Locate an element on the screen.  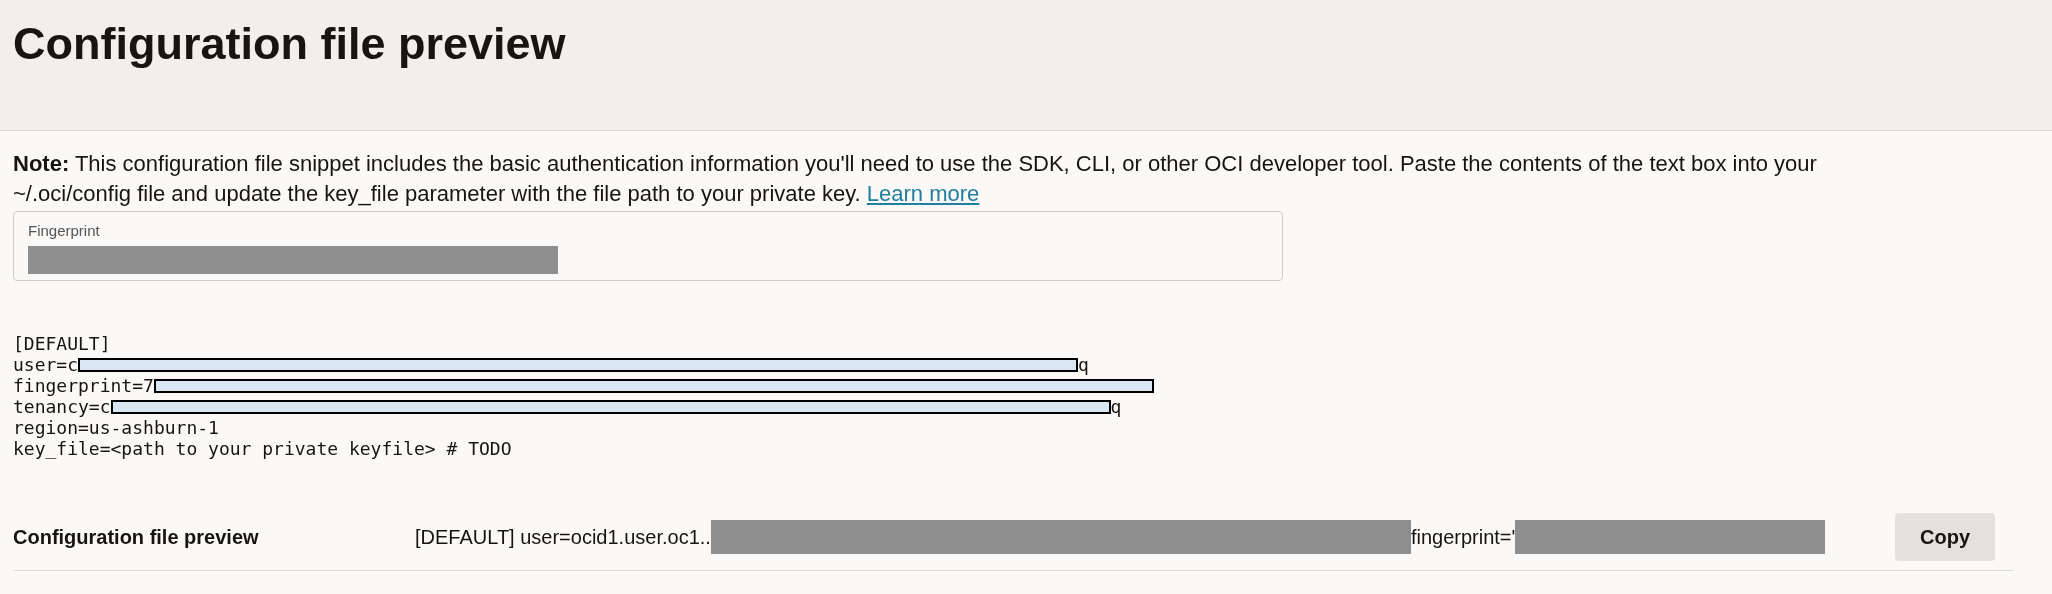
config-line: key_file=<path to your private keyfile> # TODO is located at coordinates (262, 448).